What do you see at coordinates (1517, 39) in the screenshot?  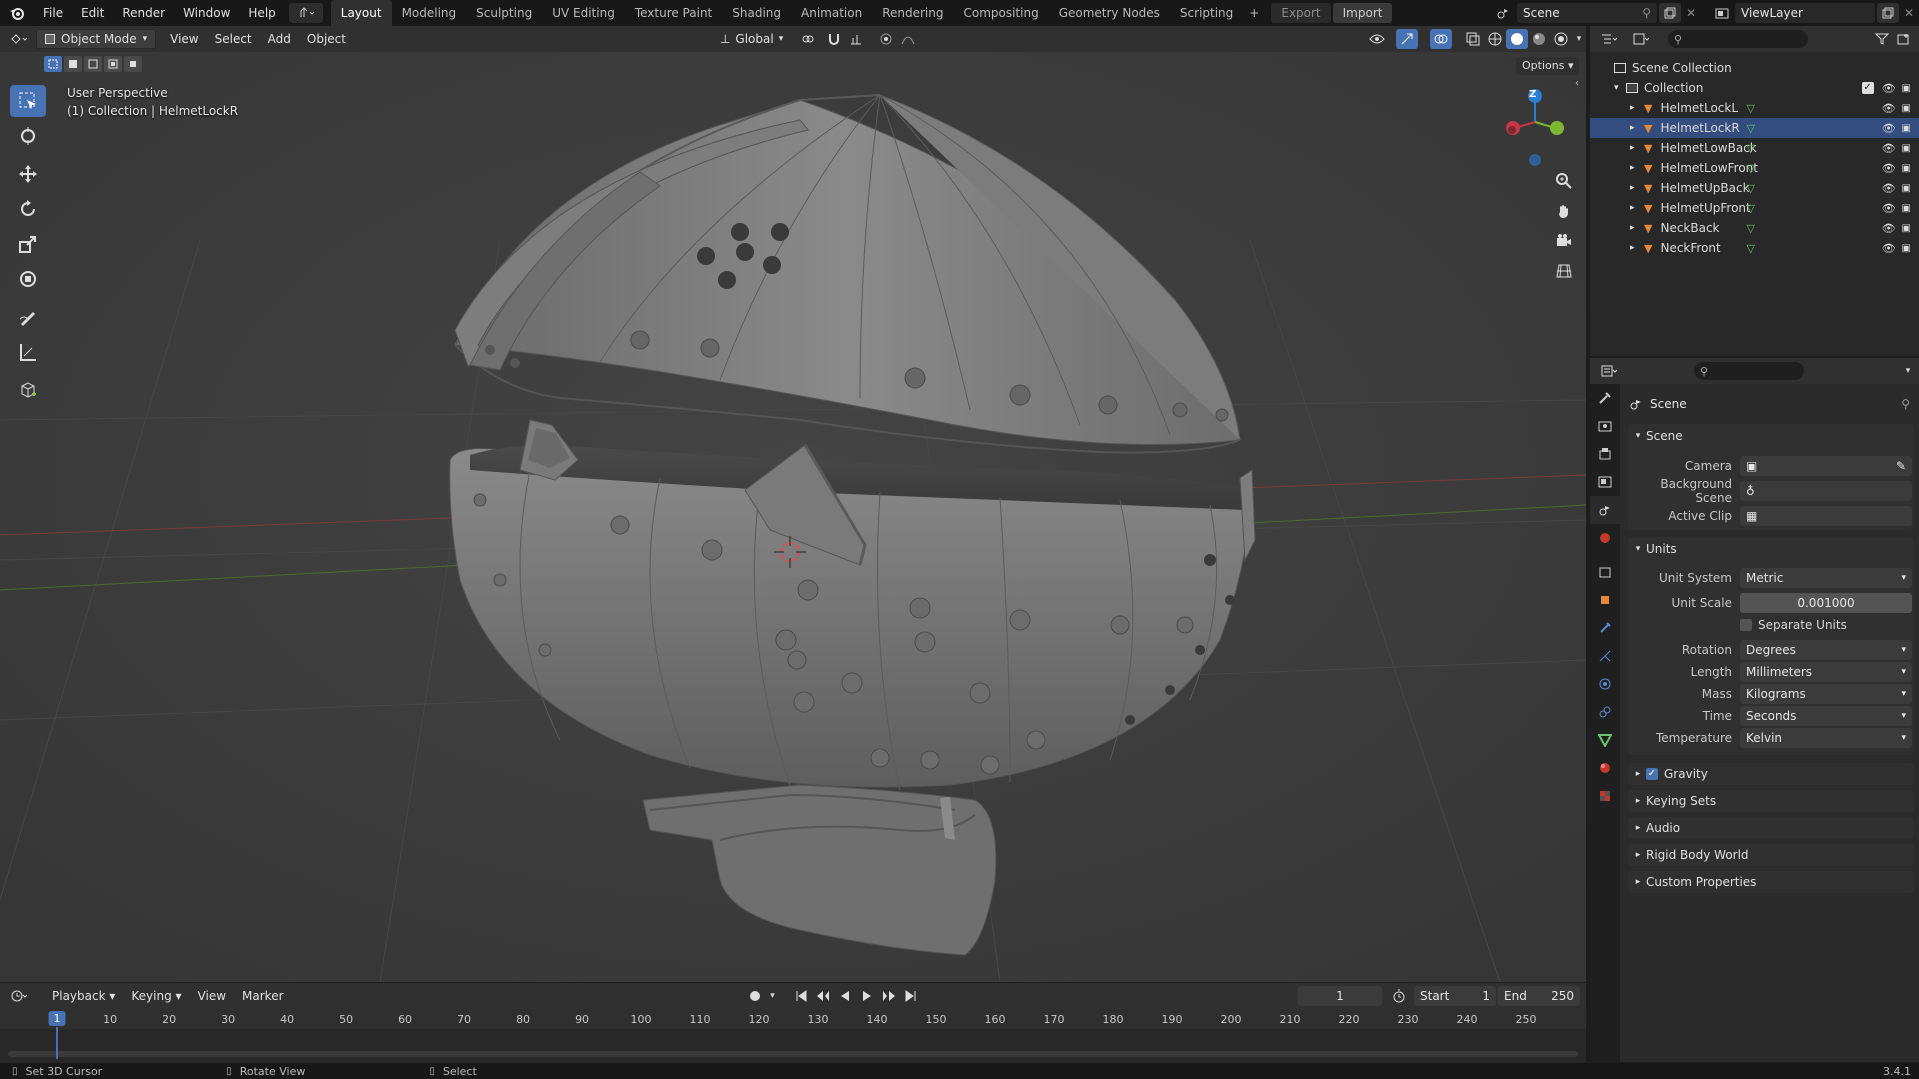 I see `solid-shading-icon` at bounding box center [1517, 39].